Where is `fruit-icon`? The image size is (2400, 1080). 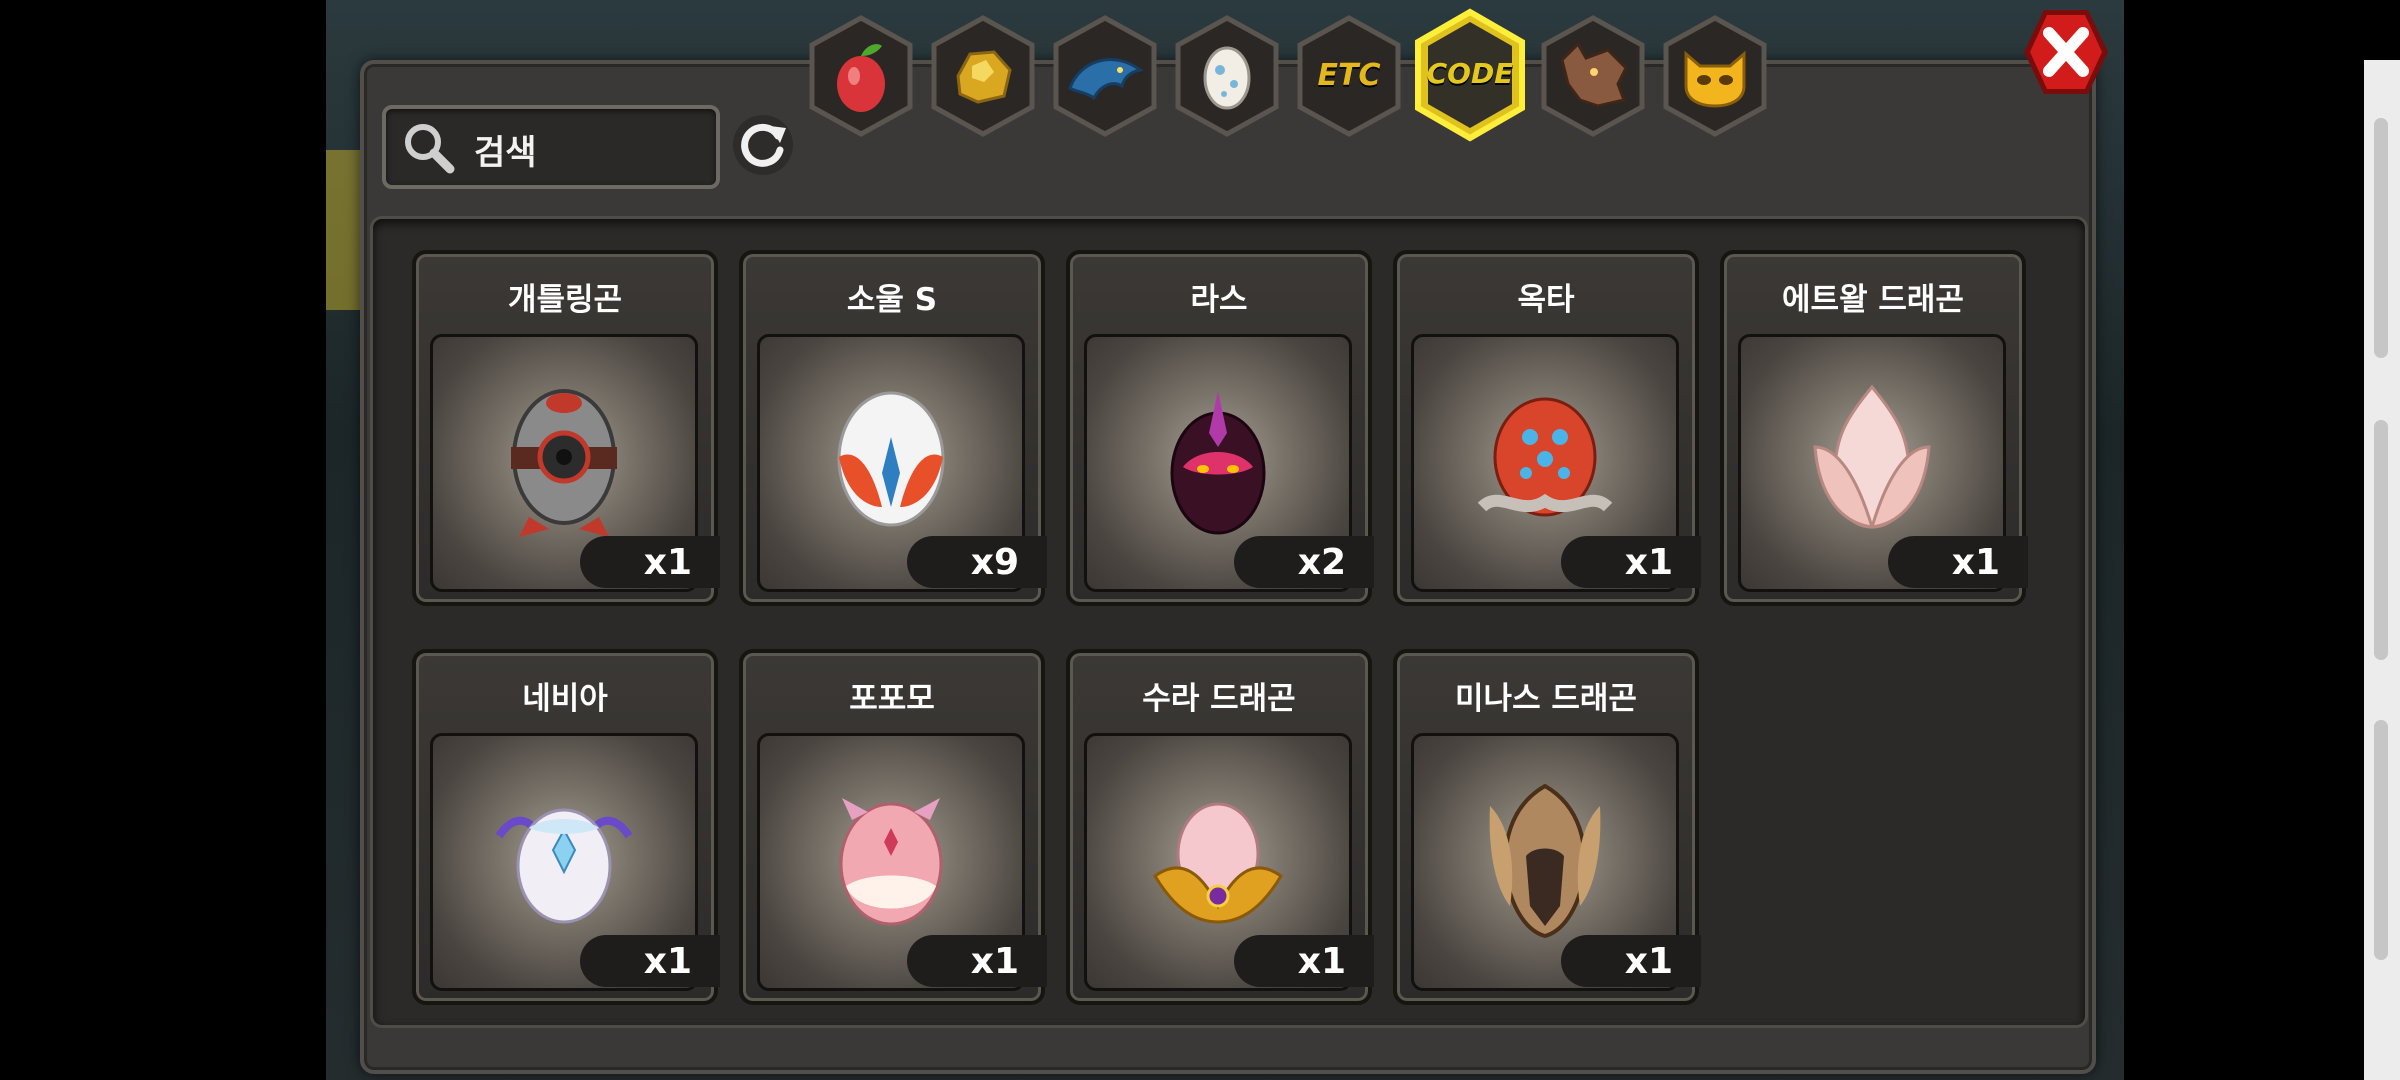 fruit-icon is located at coordinates (861, 78).